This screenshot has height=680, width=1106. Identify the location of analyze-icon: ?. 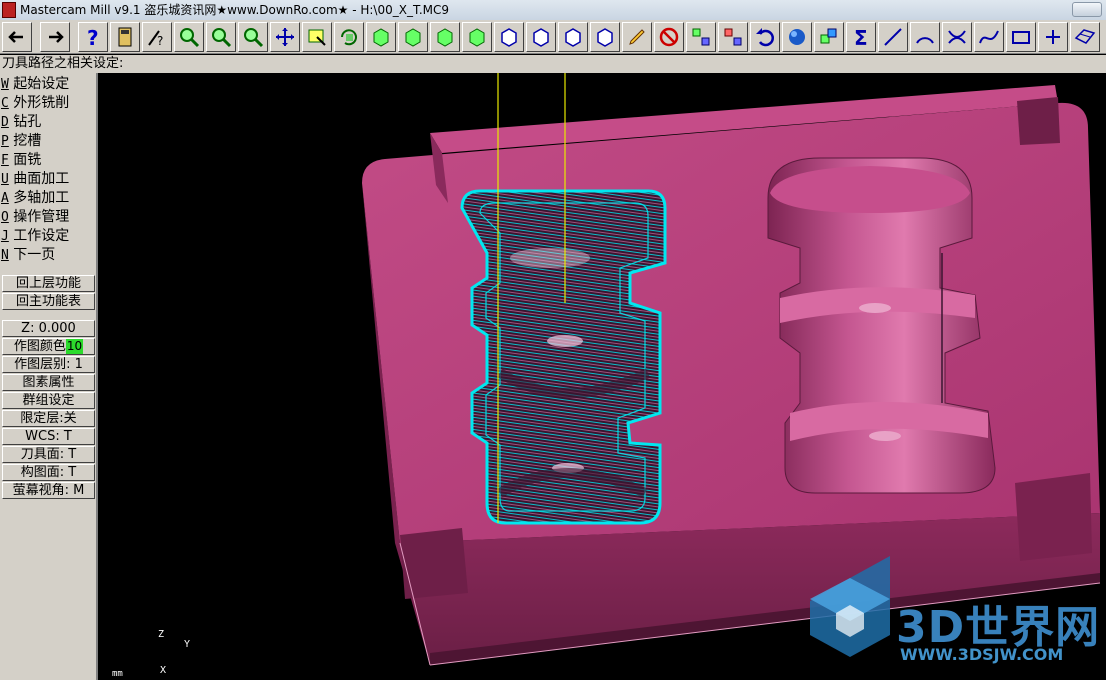
(155, 39).